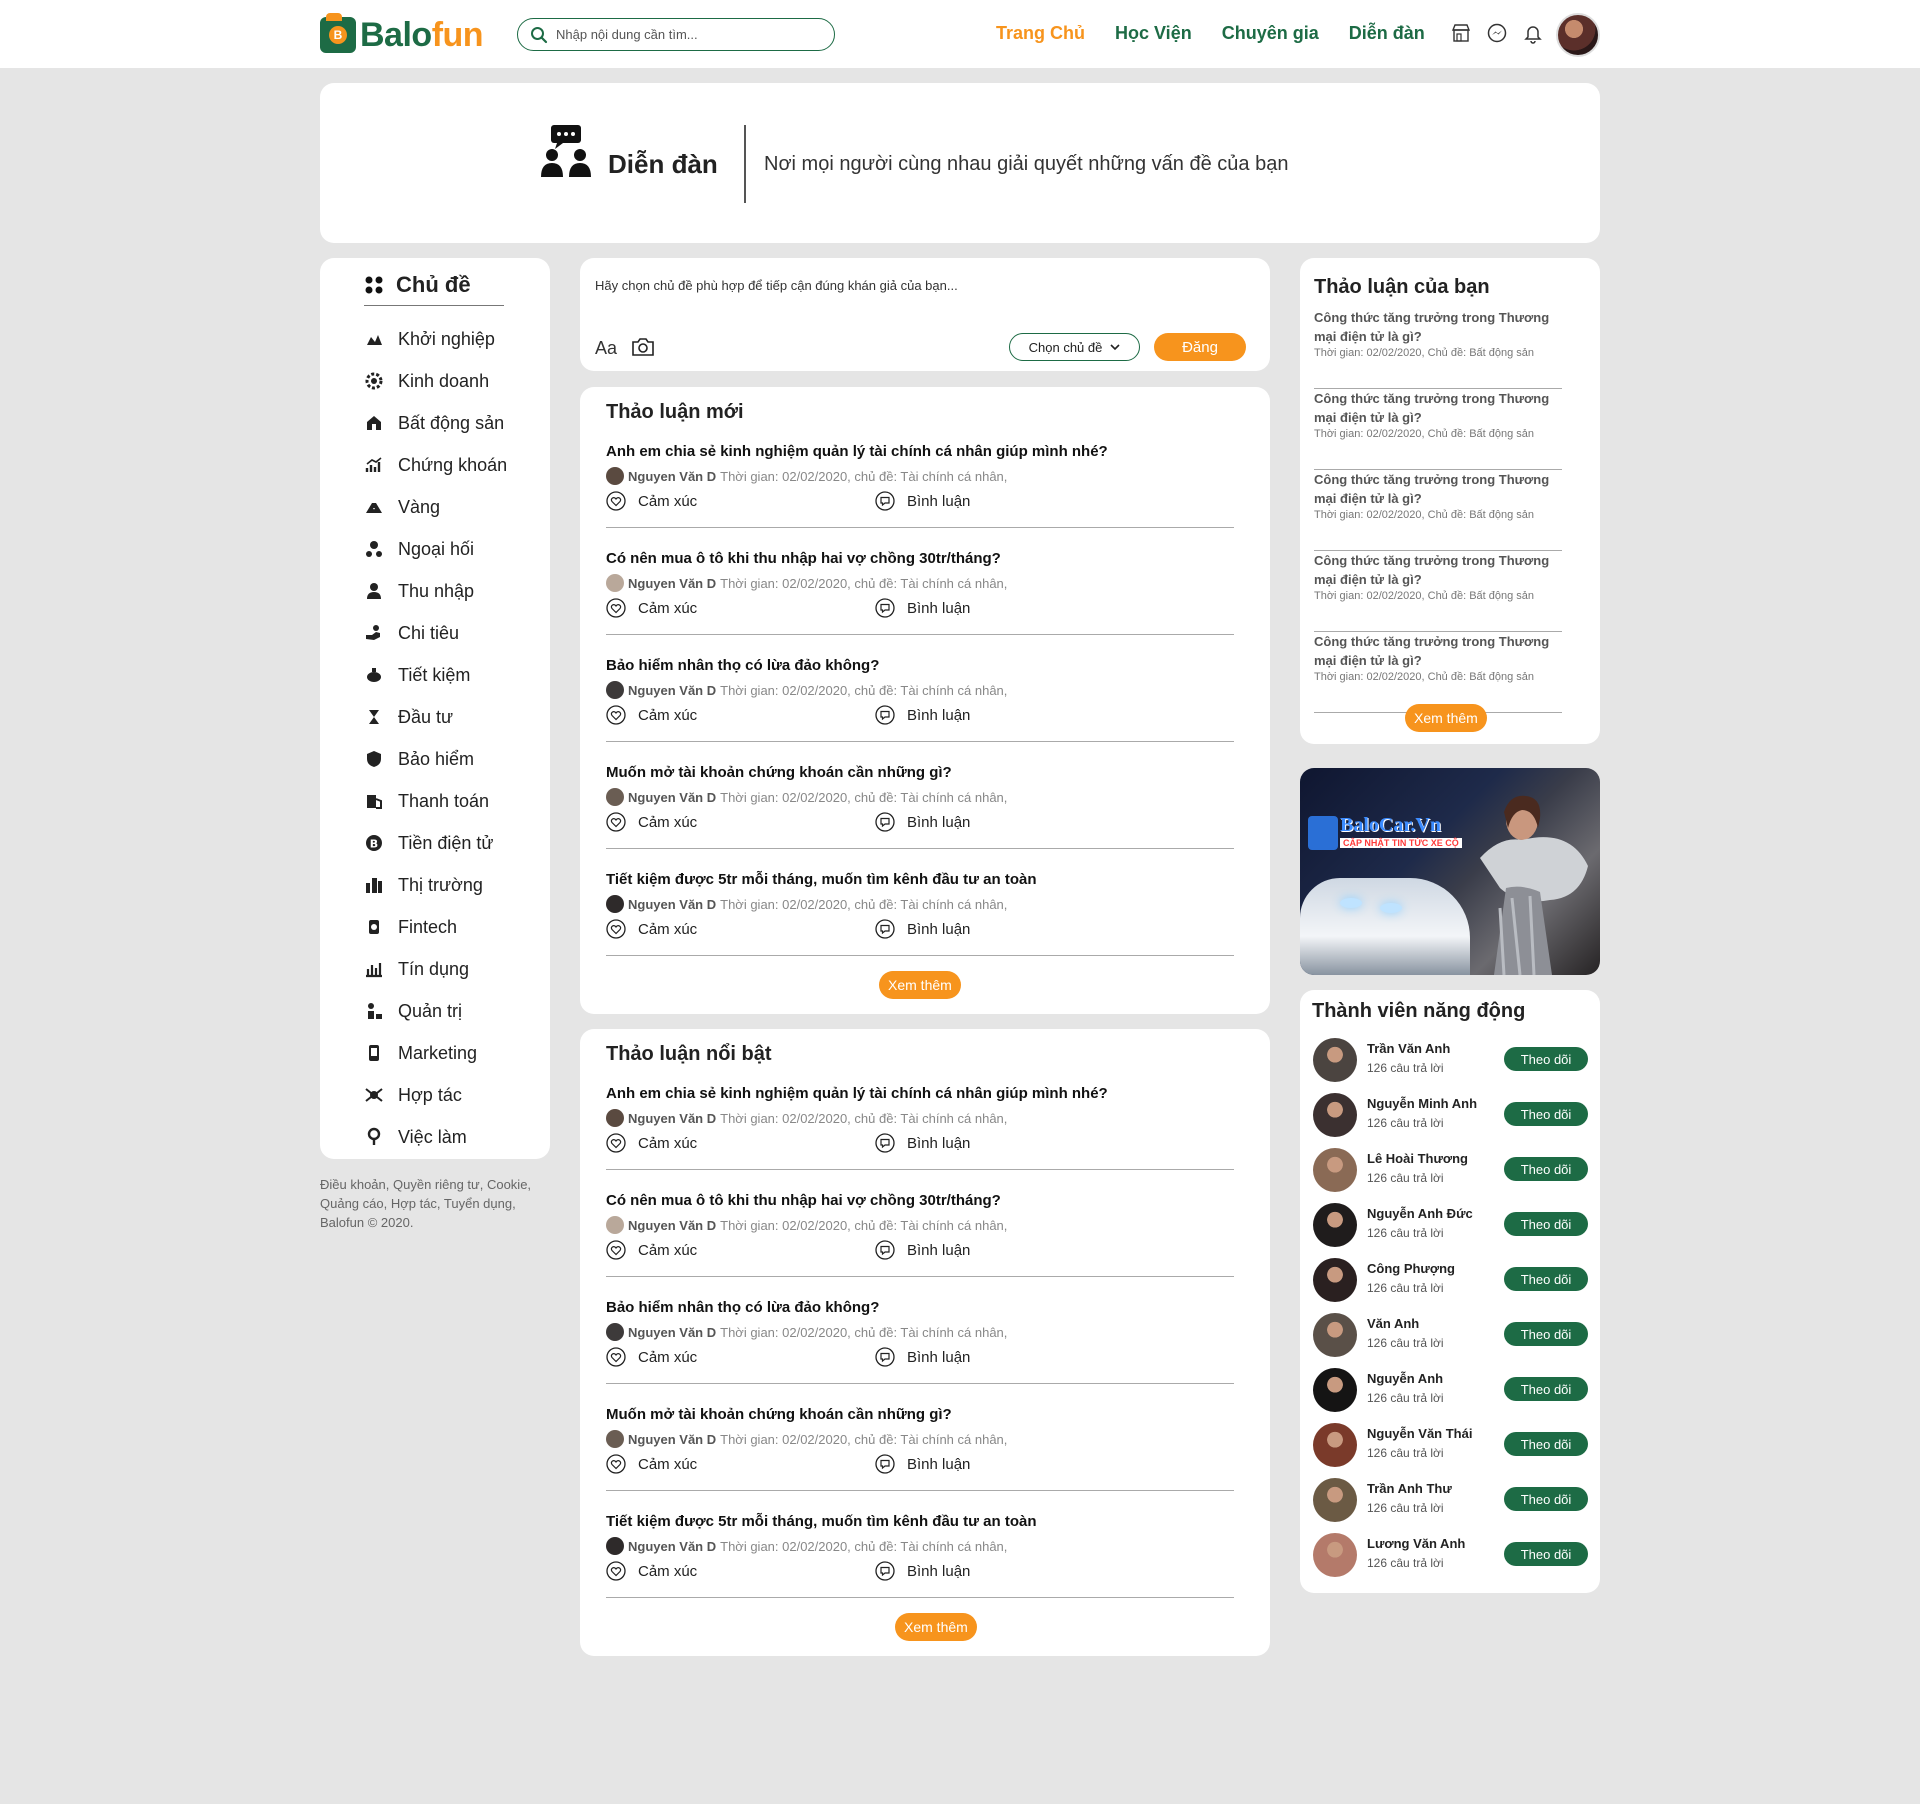  What do you see at coordinates (435, 633) in the screenshot?
I see `sidebar-item-chi-tieu: Chi tiêu` at bounding box center [435, 633].